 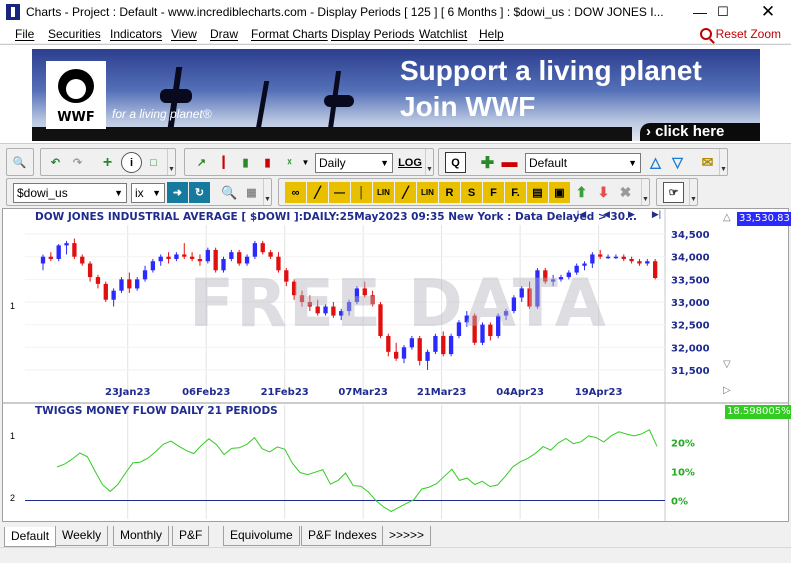 What do you see at coordinates (427, 192) in the screenshot?
I see `linear-regression-channel-button: LIN` at bounding box center [427, 192].